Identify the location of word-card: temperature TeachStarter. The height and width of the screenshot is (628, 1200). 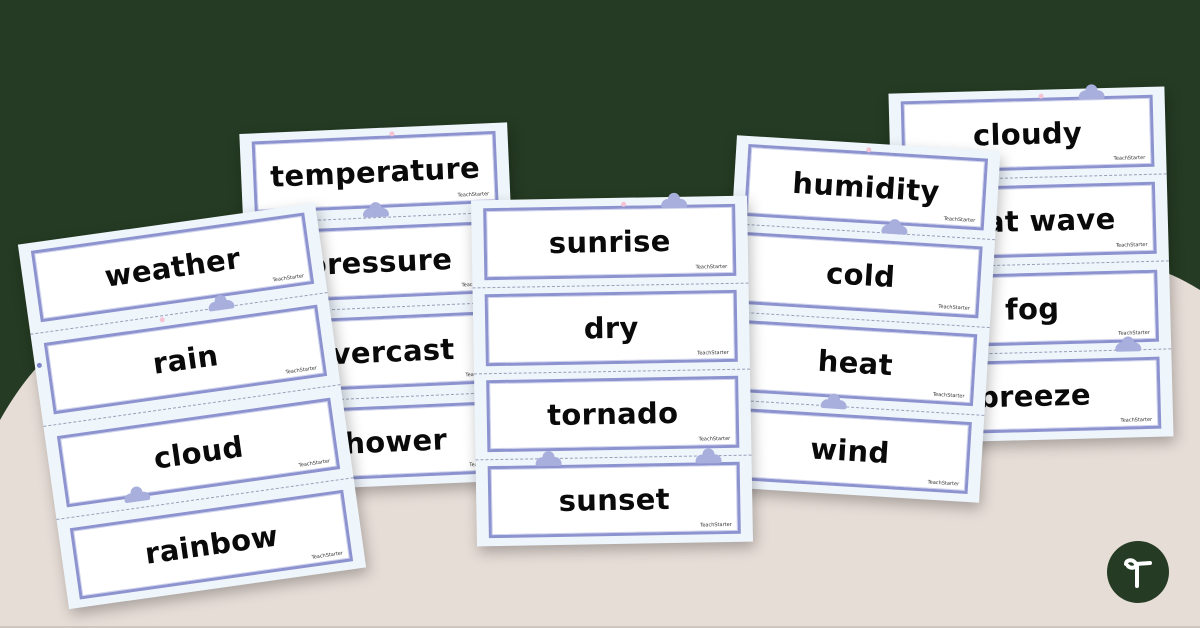
(375, 172).